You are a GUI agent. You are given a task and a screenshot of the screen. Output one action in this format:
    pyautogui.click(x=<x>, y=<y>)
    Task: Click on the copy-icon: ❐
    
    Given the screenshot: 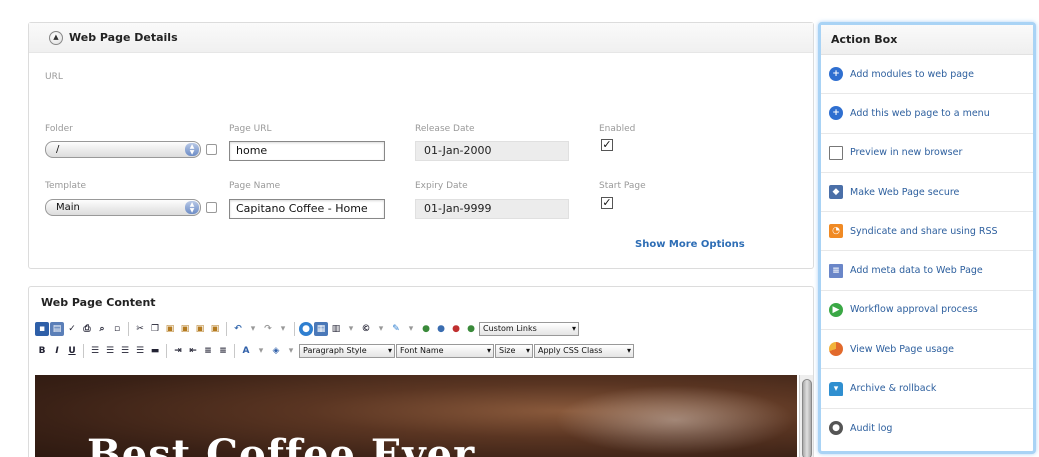 What is the action you would take?
    pyautogui.click(x=155, y=329)
    